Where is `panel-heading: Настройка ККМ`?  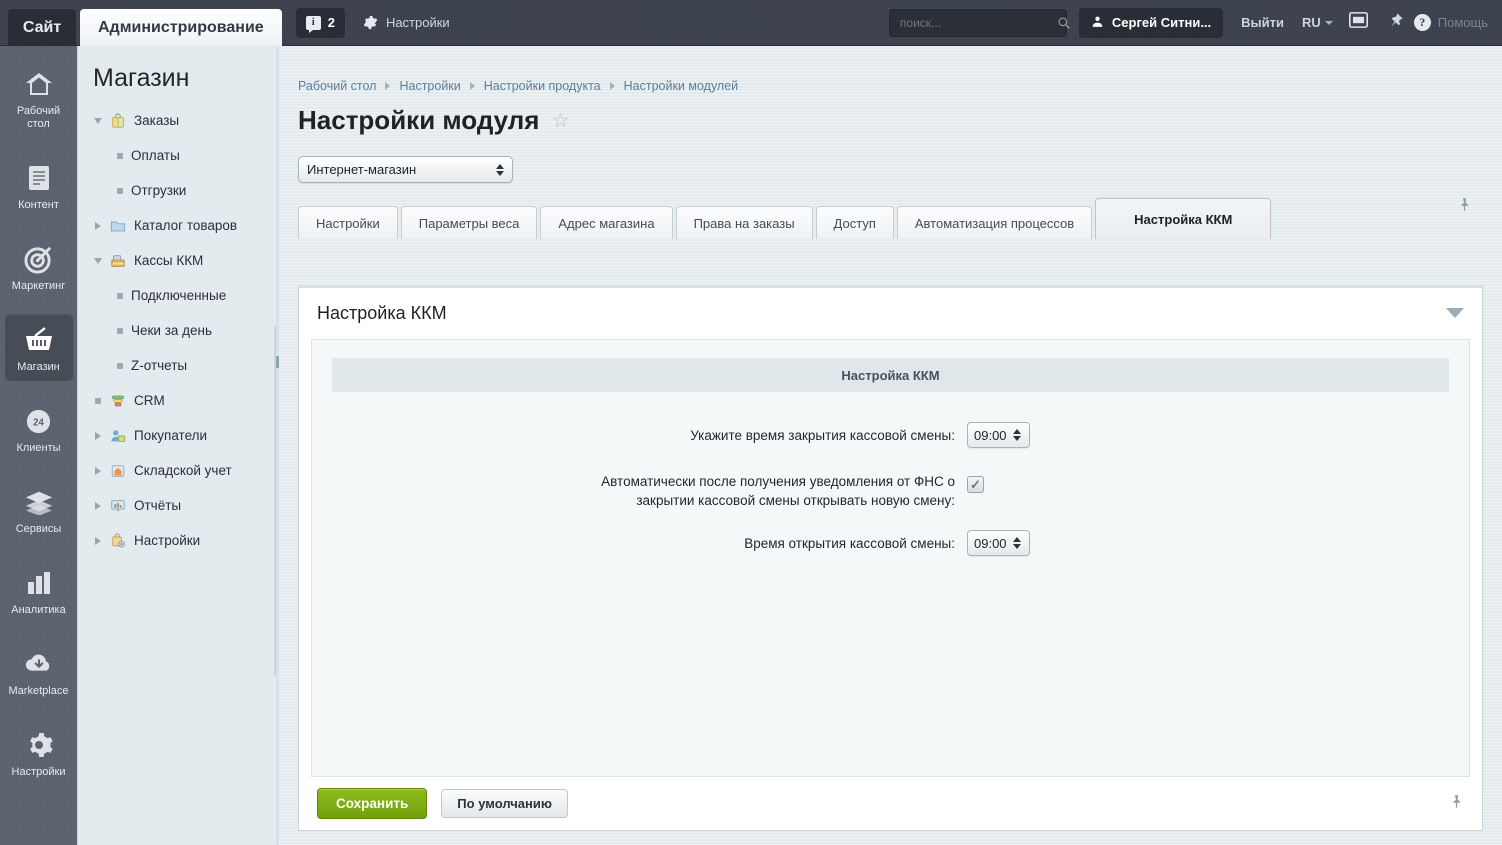
panel-heading: Настройка ККМ is located at coordinates (382, 312).